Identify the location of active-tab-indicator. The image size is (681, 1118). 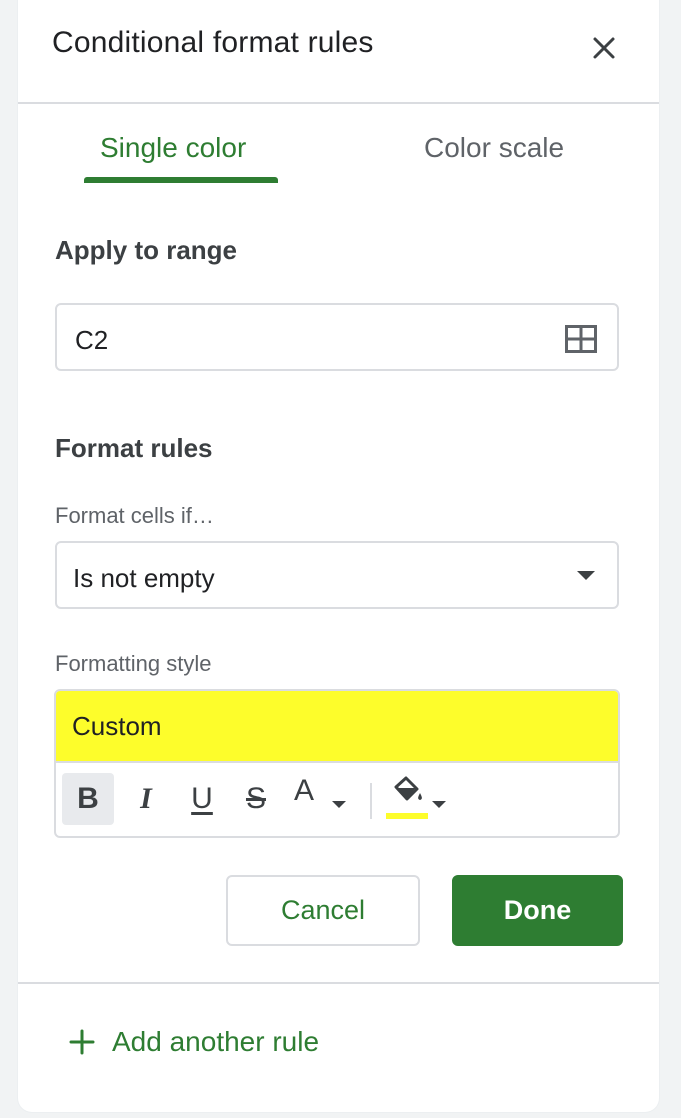
(181, 180).